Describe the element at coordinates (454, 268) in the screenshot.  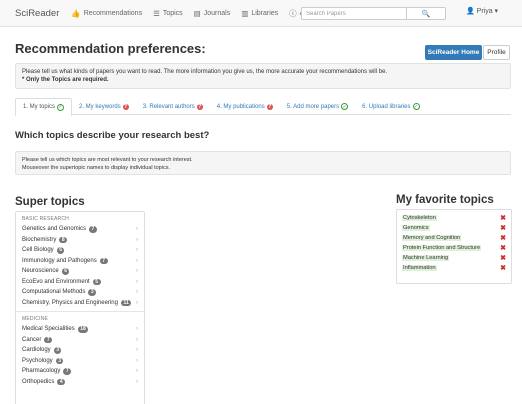
I see `favorite-topic-item: Inflammation ✖` at that location.